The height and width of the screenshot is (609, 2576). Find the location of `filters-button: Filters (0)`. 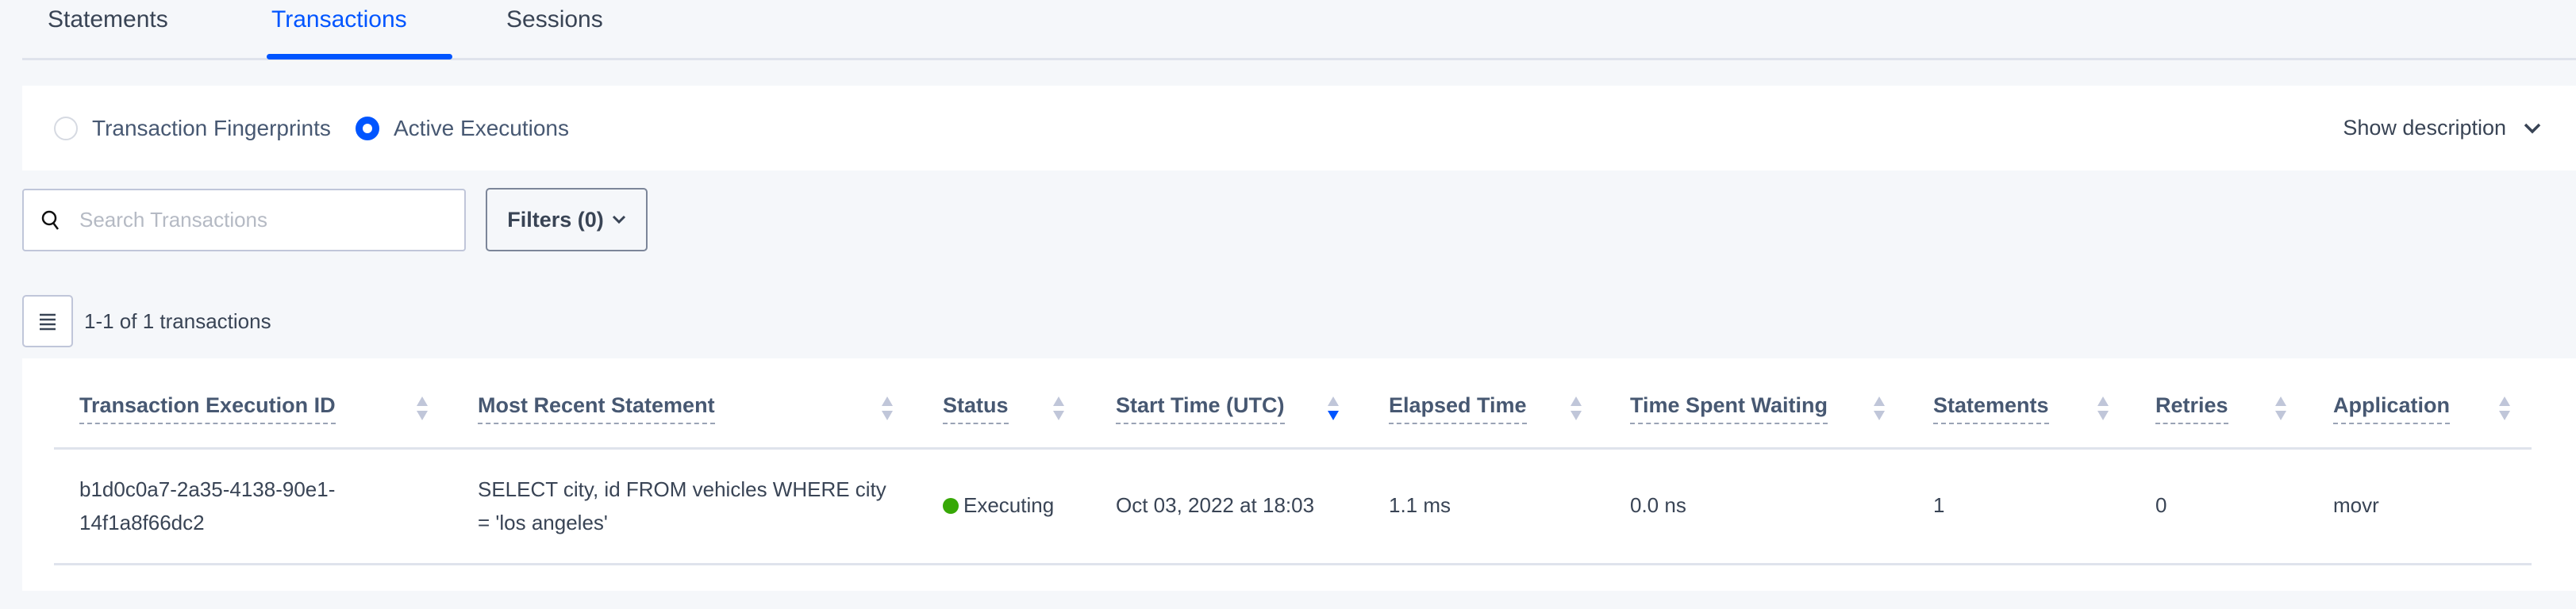

filters-button: Filters (0) is located at coordinates (567, 219).